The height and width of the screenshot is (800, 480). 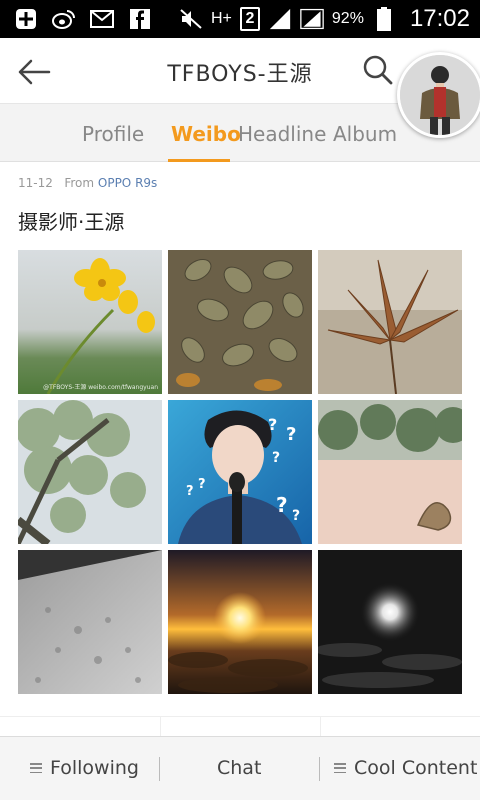 What do you see at coordinates (438, 95) in the screenshot?
I see `avatar` at bounding box center [438, 95].